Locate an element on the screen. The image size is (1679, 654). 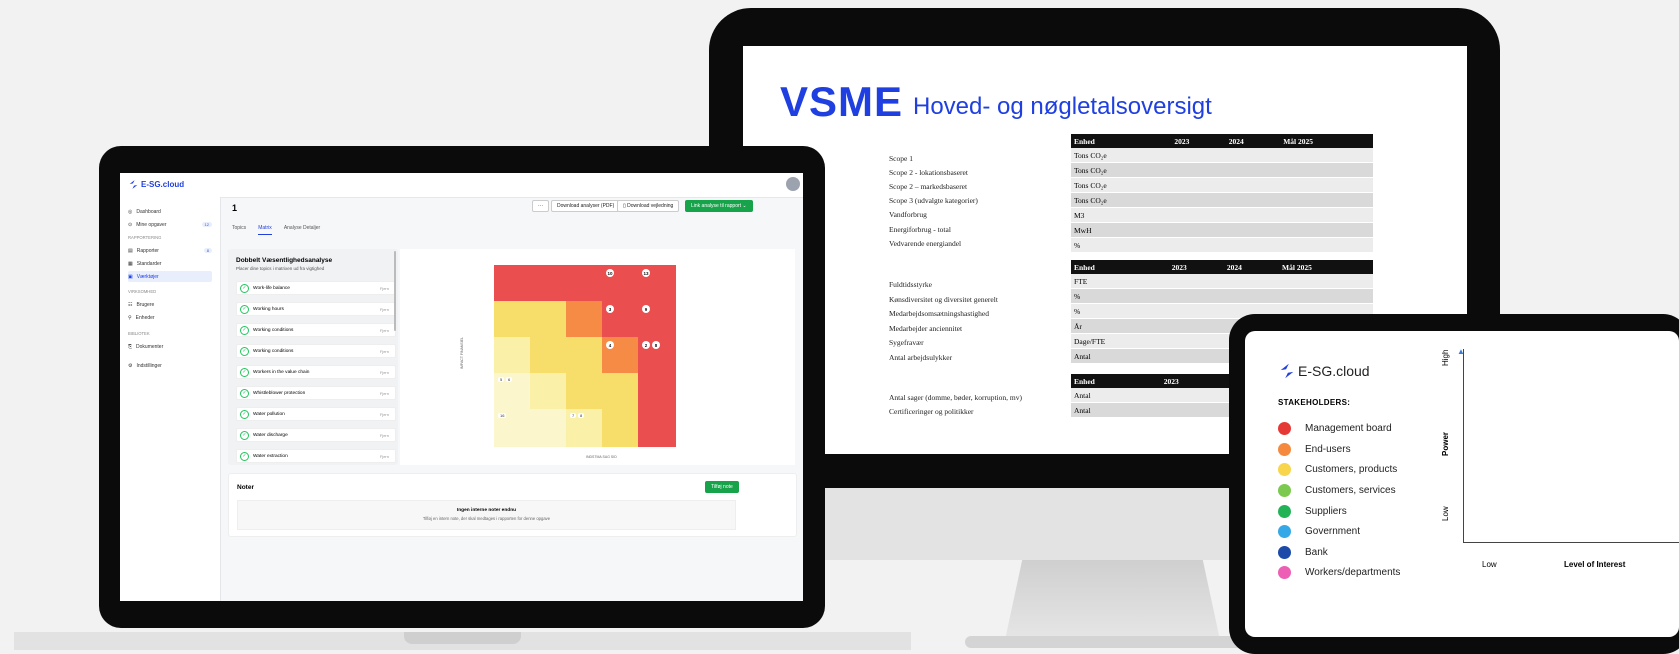
topic-chip: 6 is located at coordinates (509, 379).